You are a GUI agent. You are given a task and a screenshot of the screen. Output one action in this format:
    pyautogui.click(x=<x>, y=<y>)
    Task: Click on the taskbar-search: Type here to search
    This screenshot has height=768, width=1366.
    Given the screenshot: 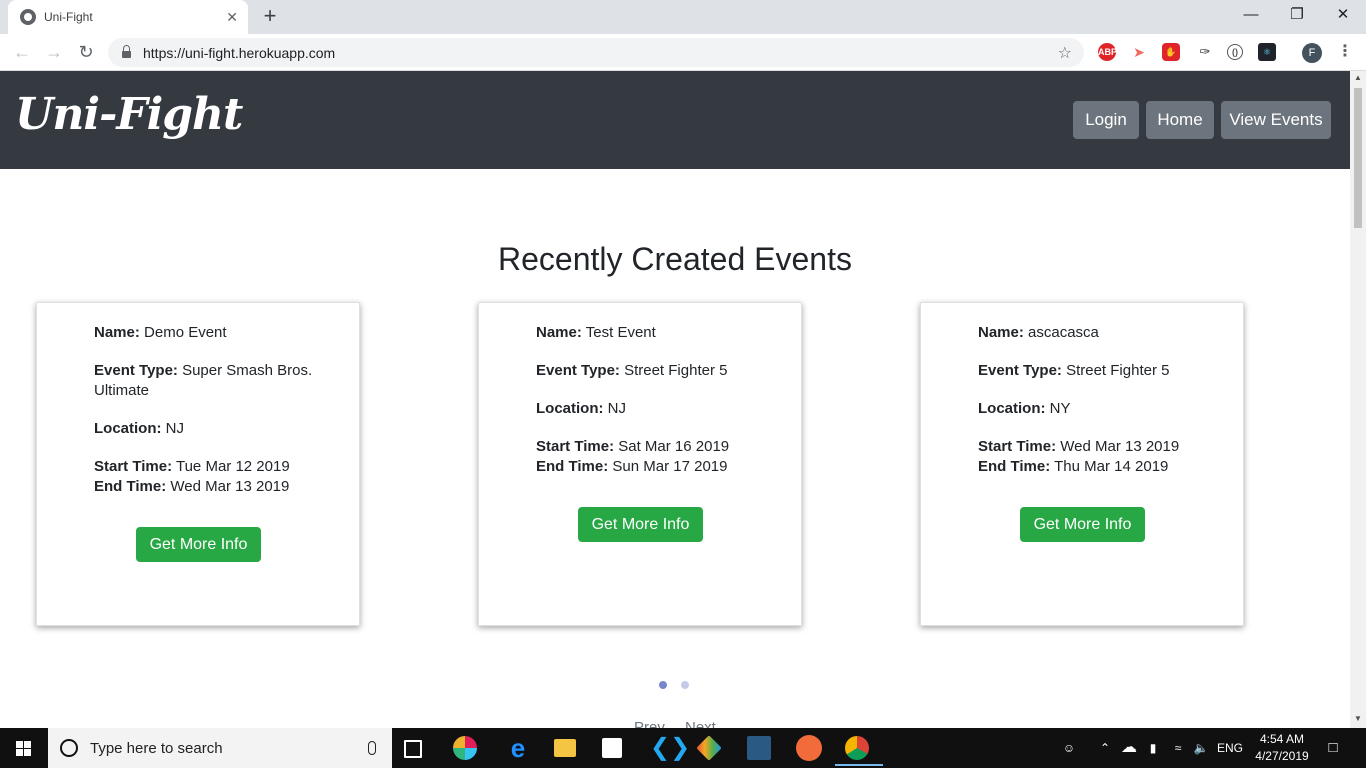 What is the action you would take?
    pyautogui.click(x=220, y=748)
    